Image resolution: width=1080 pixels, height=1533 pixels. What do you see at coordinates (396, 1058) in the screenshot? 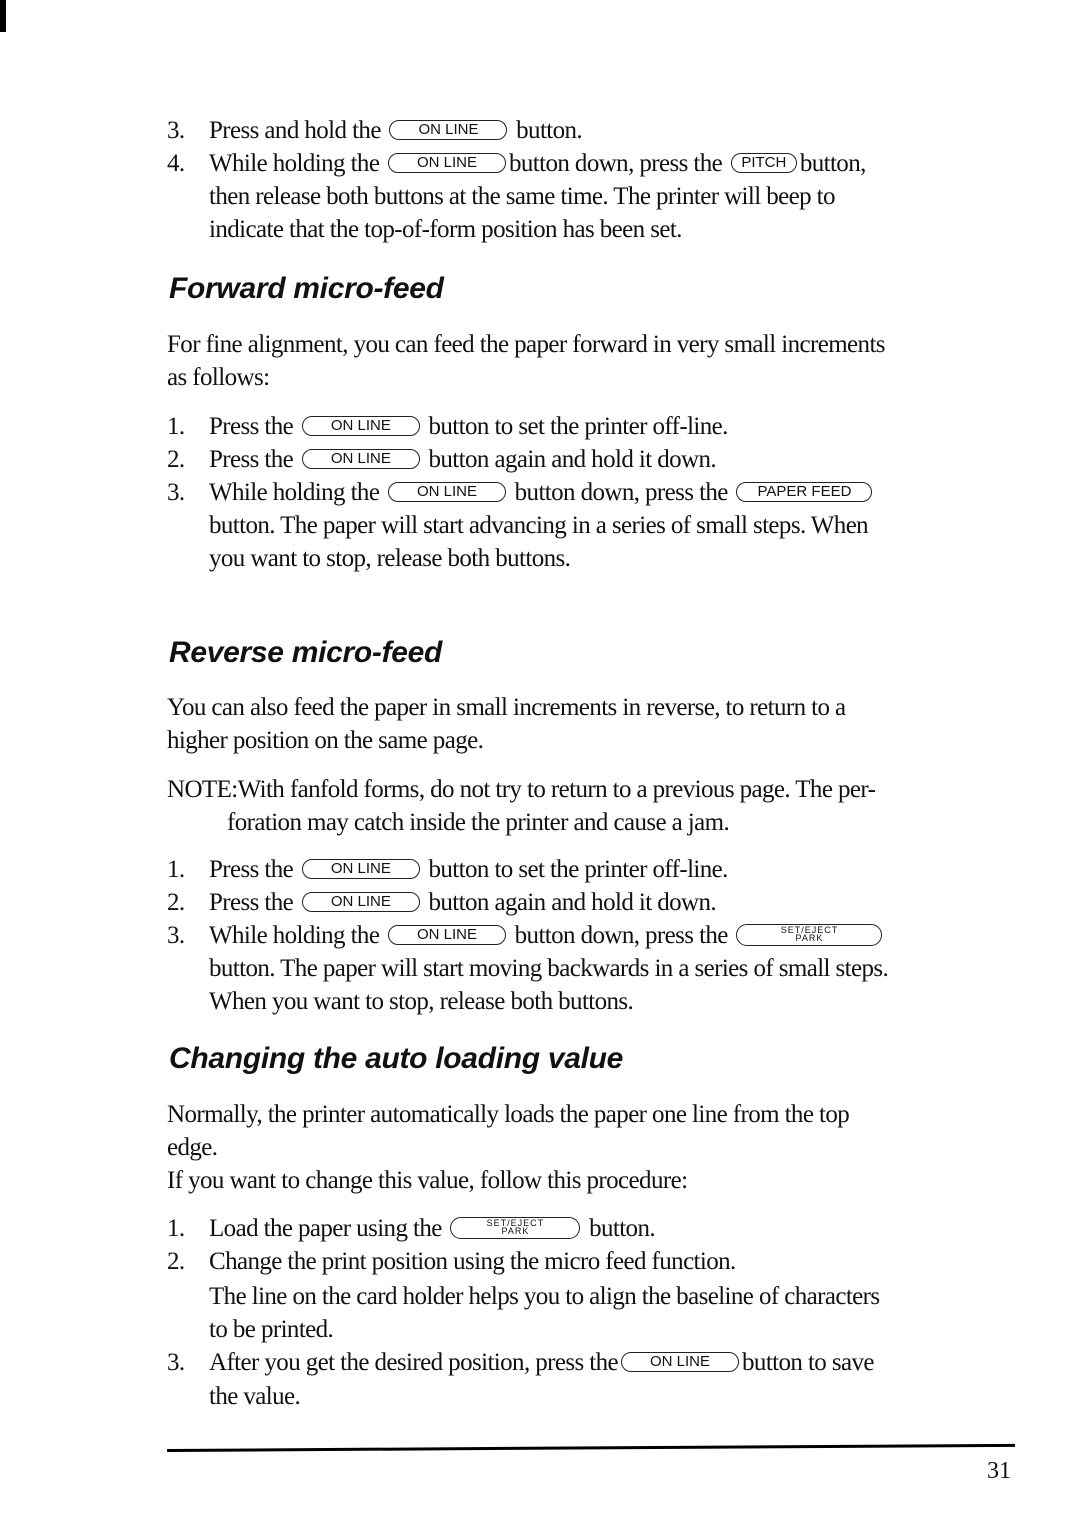
I see `section-heading-auto-loading: Changing the auto loading value` at bounding box center [396, 1058].